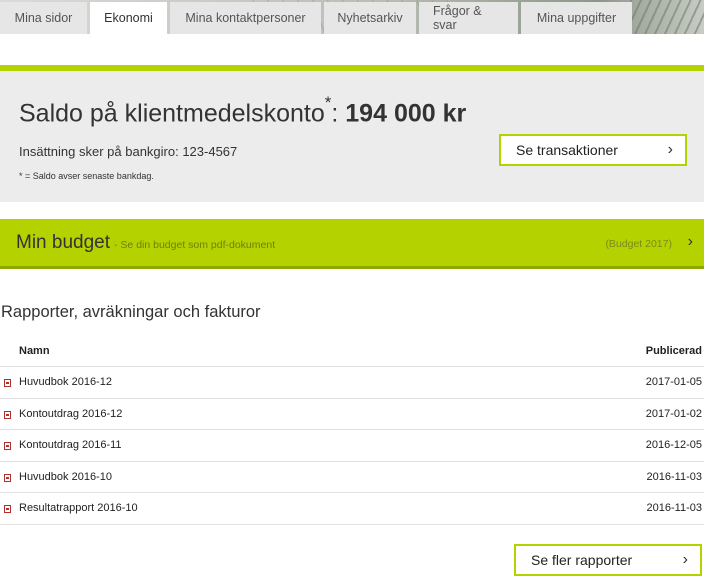 The image size is (704, 582). I want to click on report-name-link: Resultatrapport 2016-10, so click(78, 508).